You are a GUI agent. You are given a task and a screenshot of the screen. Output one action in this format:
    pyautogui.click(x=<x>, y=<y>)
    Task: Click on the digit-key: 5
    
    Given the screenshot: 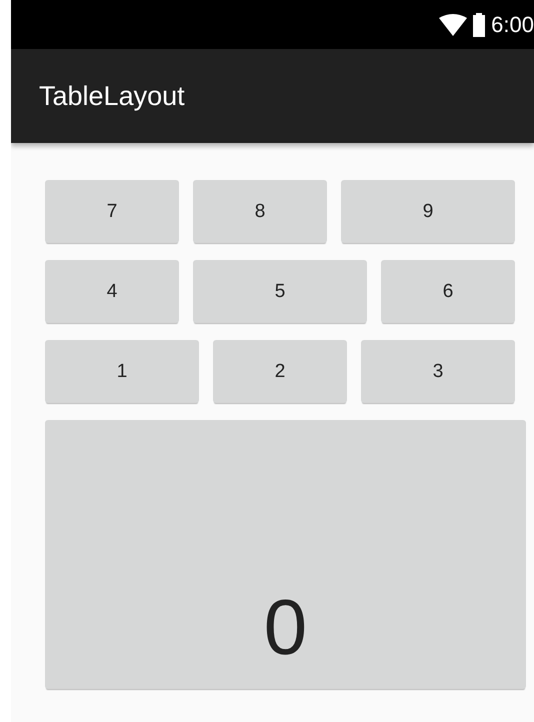 What is the action you would take?
    pyautogui.click(x=280, y=291)
    